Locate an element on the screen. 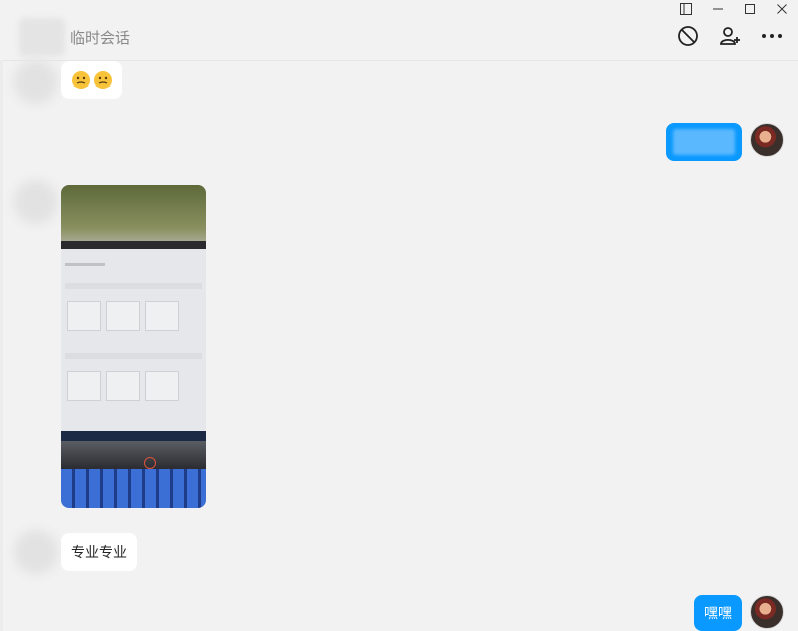 The height and width of the screenshot is (631, 798). message-text: 专业专业 is located at coordinates (99, 553).